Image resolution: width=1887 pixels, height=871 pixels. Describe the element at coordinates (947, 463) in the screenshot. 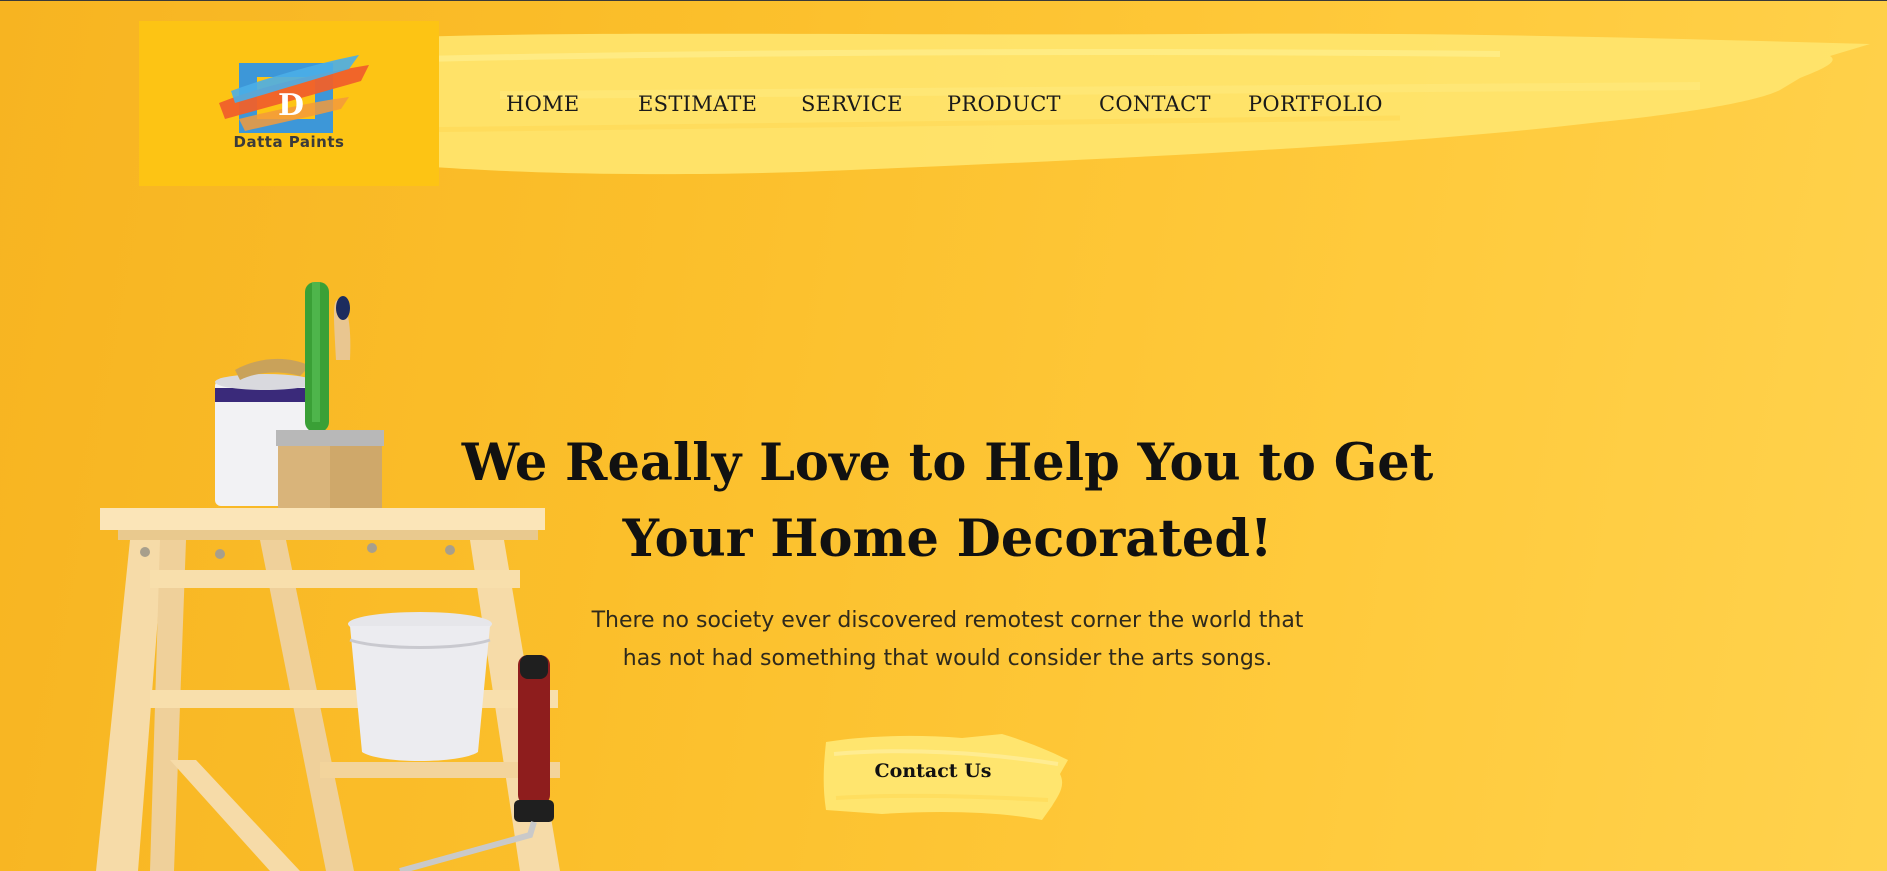

I see `hero-title-line-1: We Really Love to Help You to Get` at that location.